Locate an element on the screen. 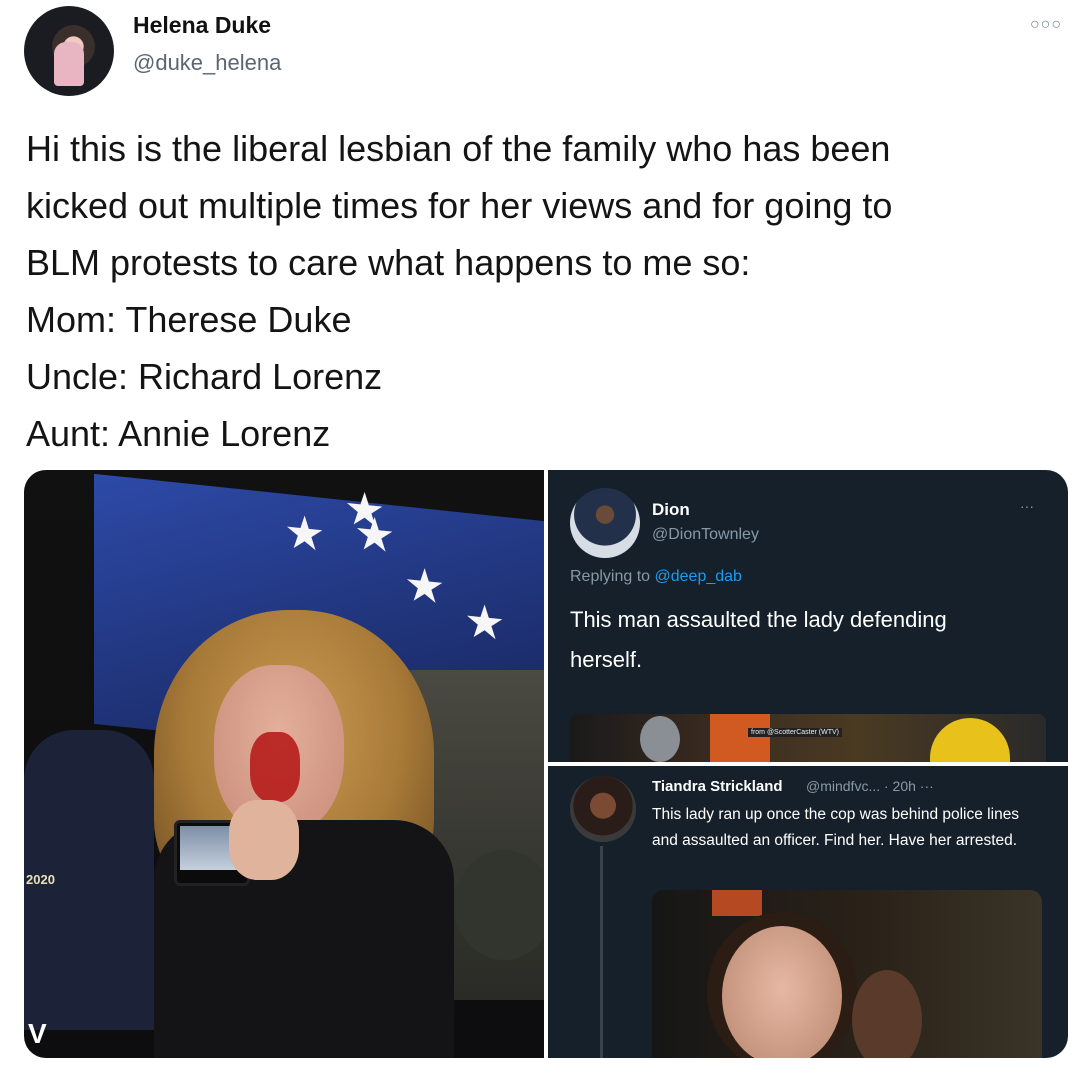 The width and height of the screenshot is (1080, 1077). dion-video-thumbnail is located at coordinates (808, 738).